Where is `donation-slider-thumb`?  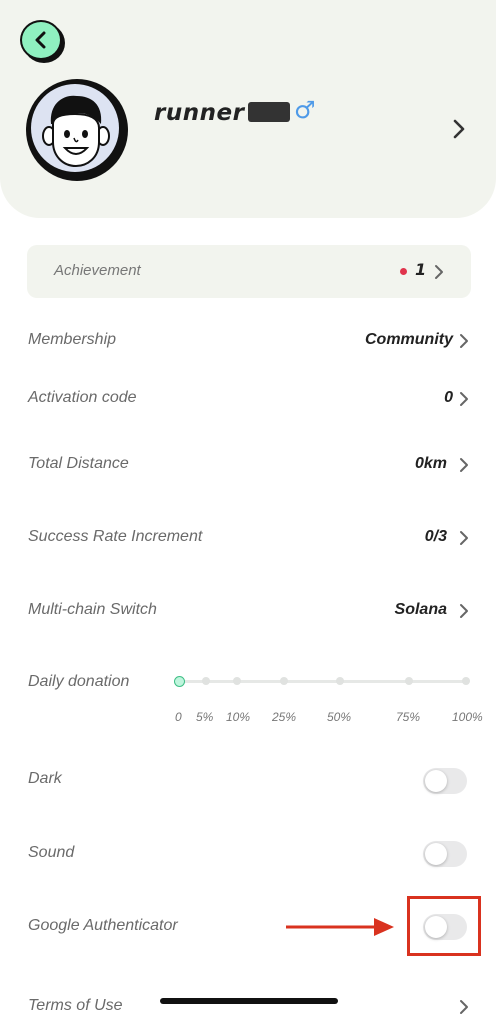
donation-slider-thumb is located at coordinates (179, 681).